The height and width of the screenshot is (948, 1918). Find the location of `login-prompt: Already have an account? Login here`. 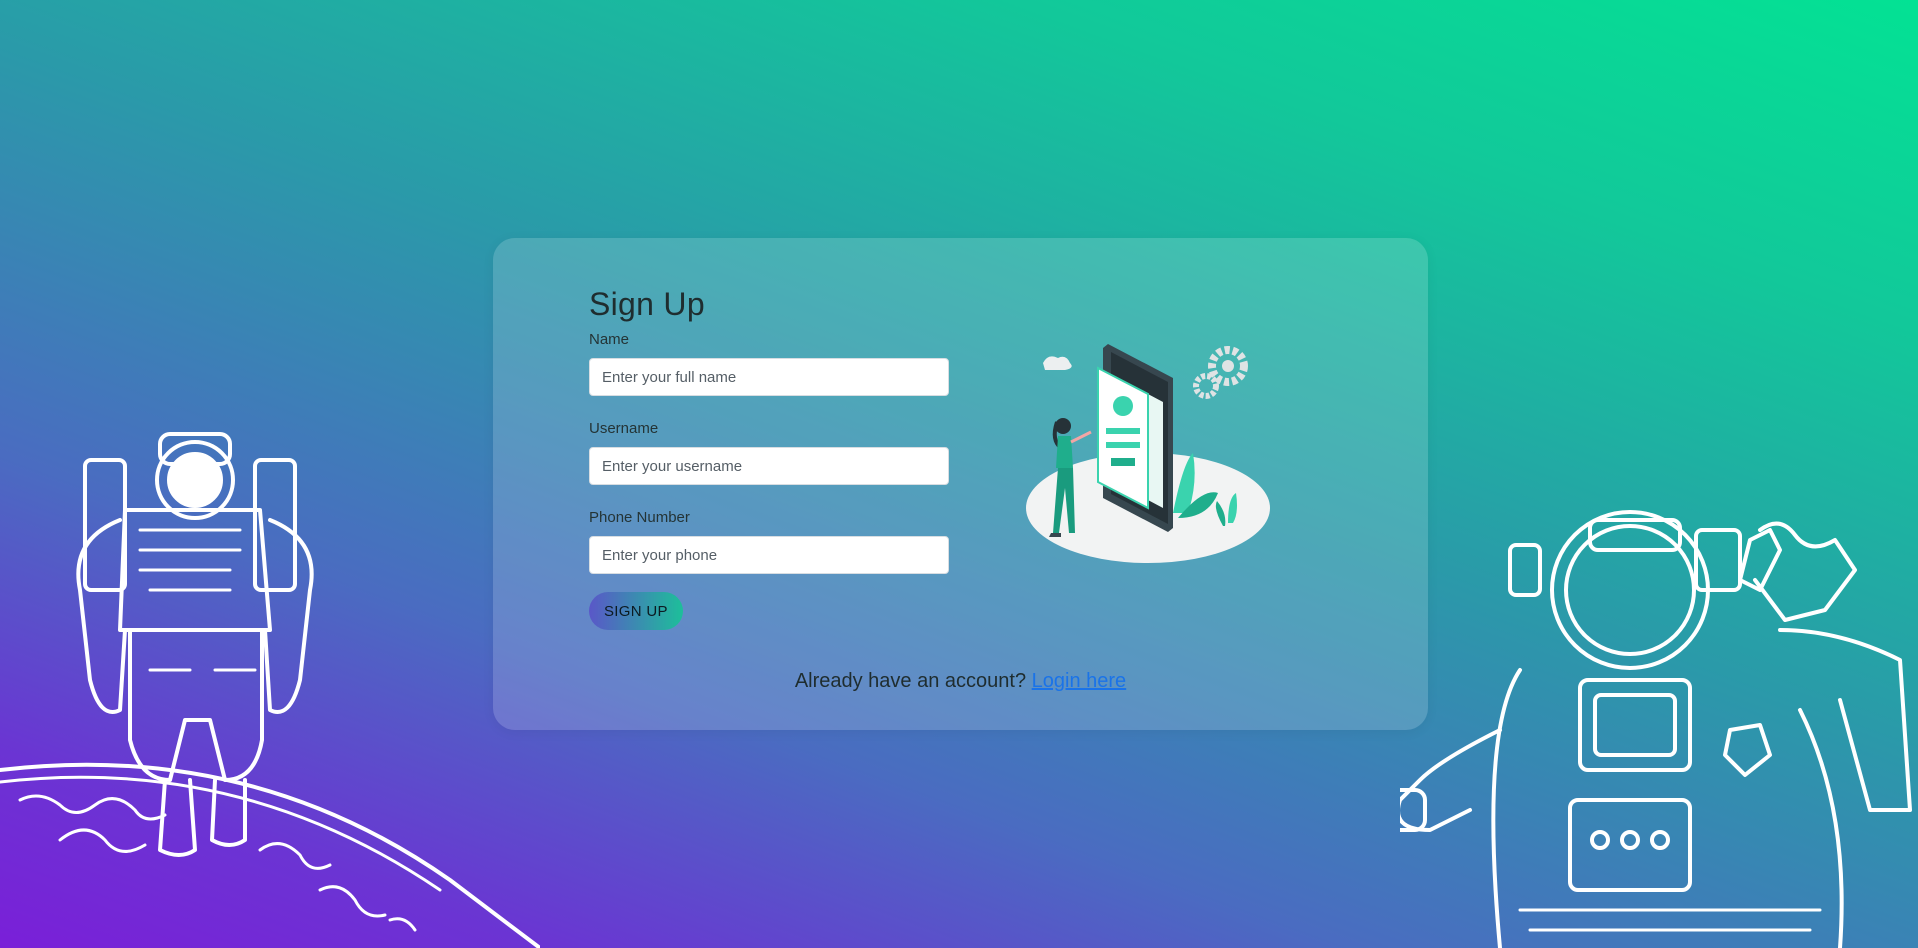

login-prompt: Already have an account? Login here is located at coordinates (960, 681).